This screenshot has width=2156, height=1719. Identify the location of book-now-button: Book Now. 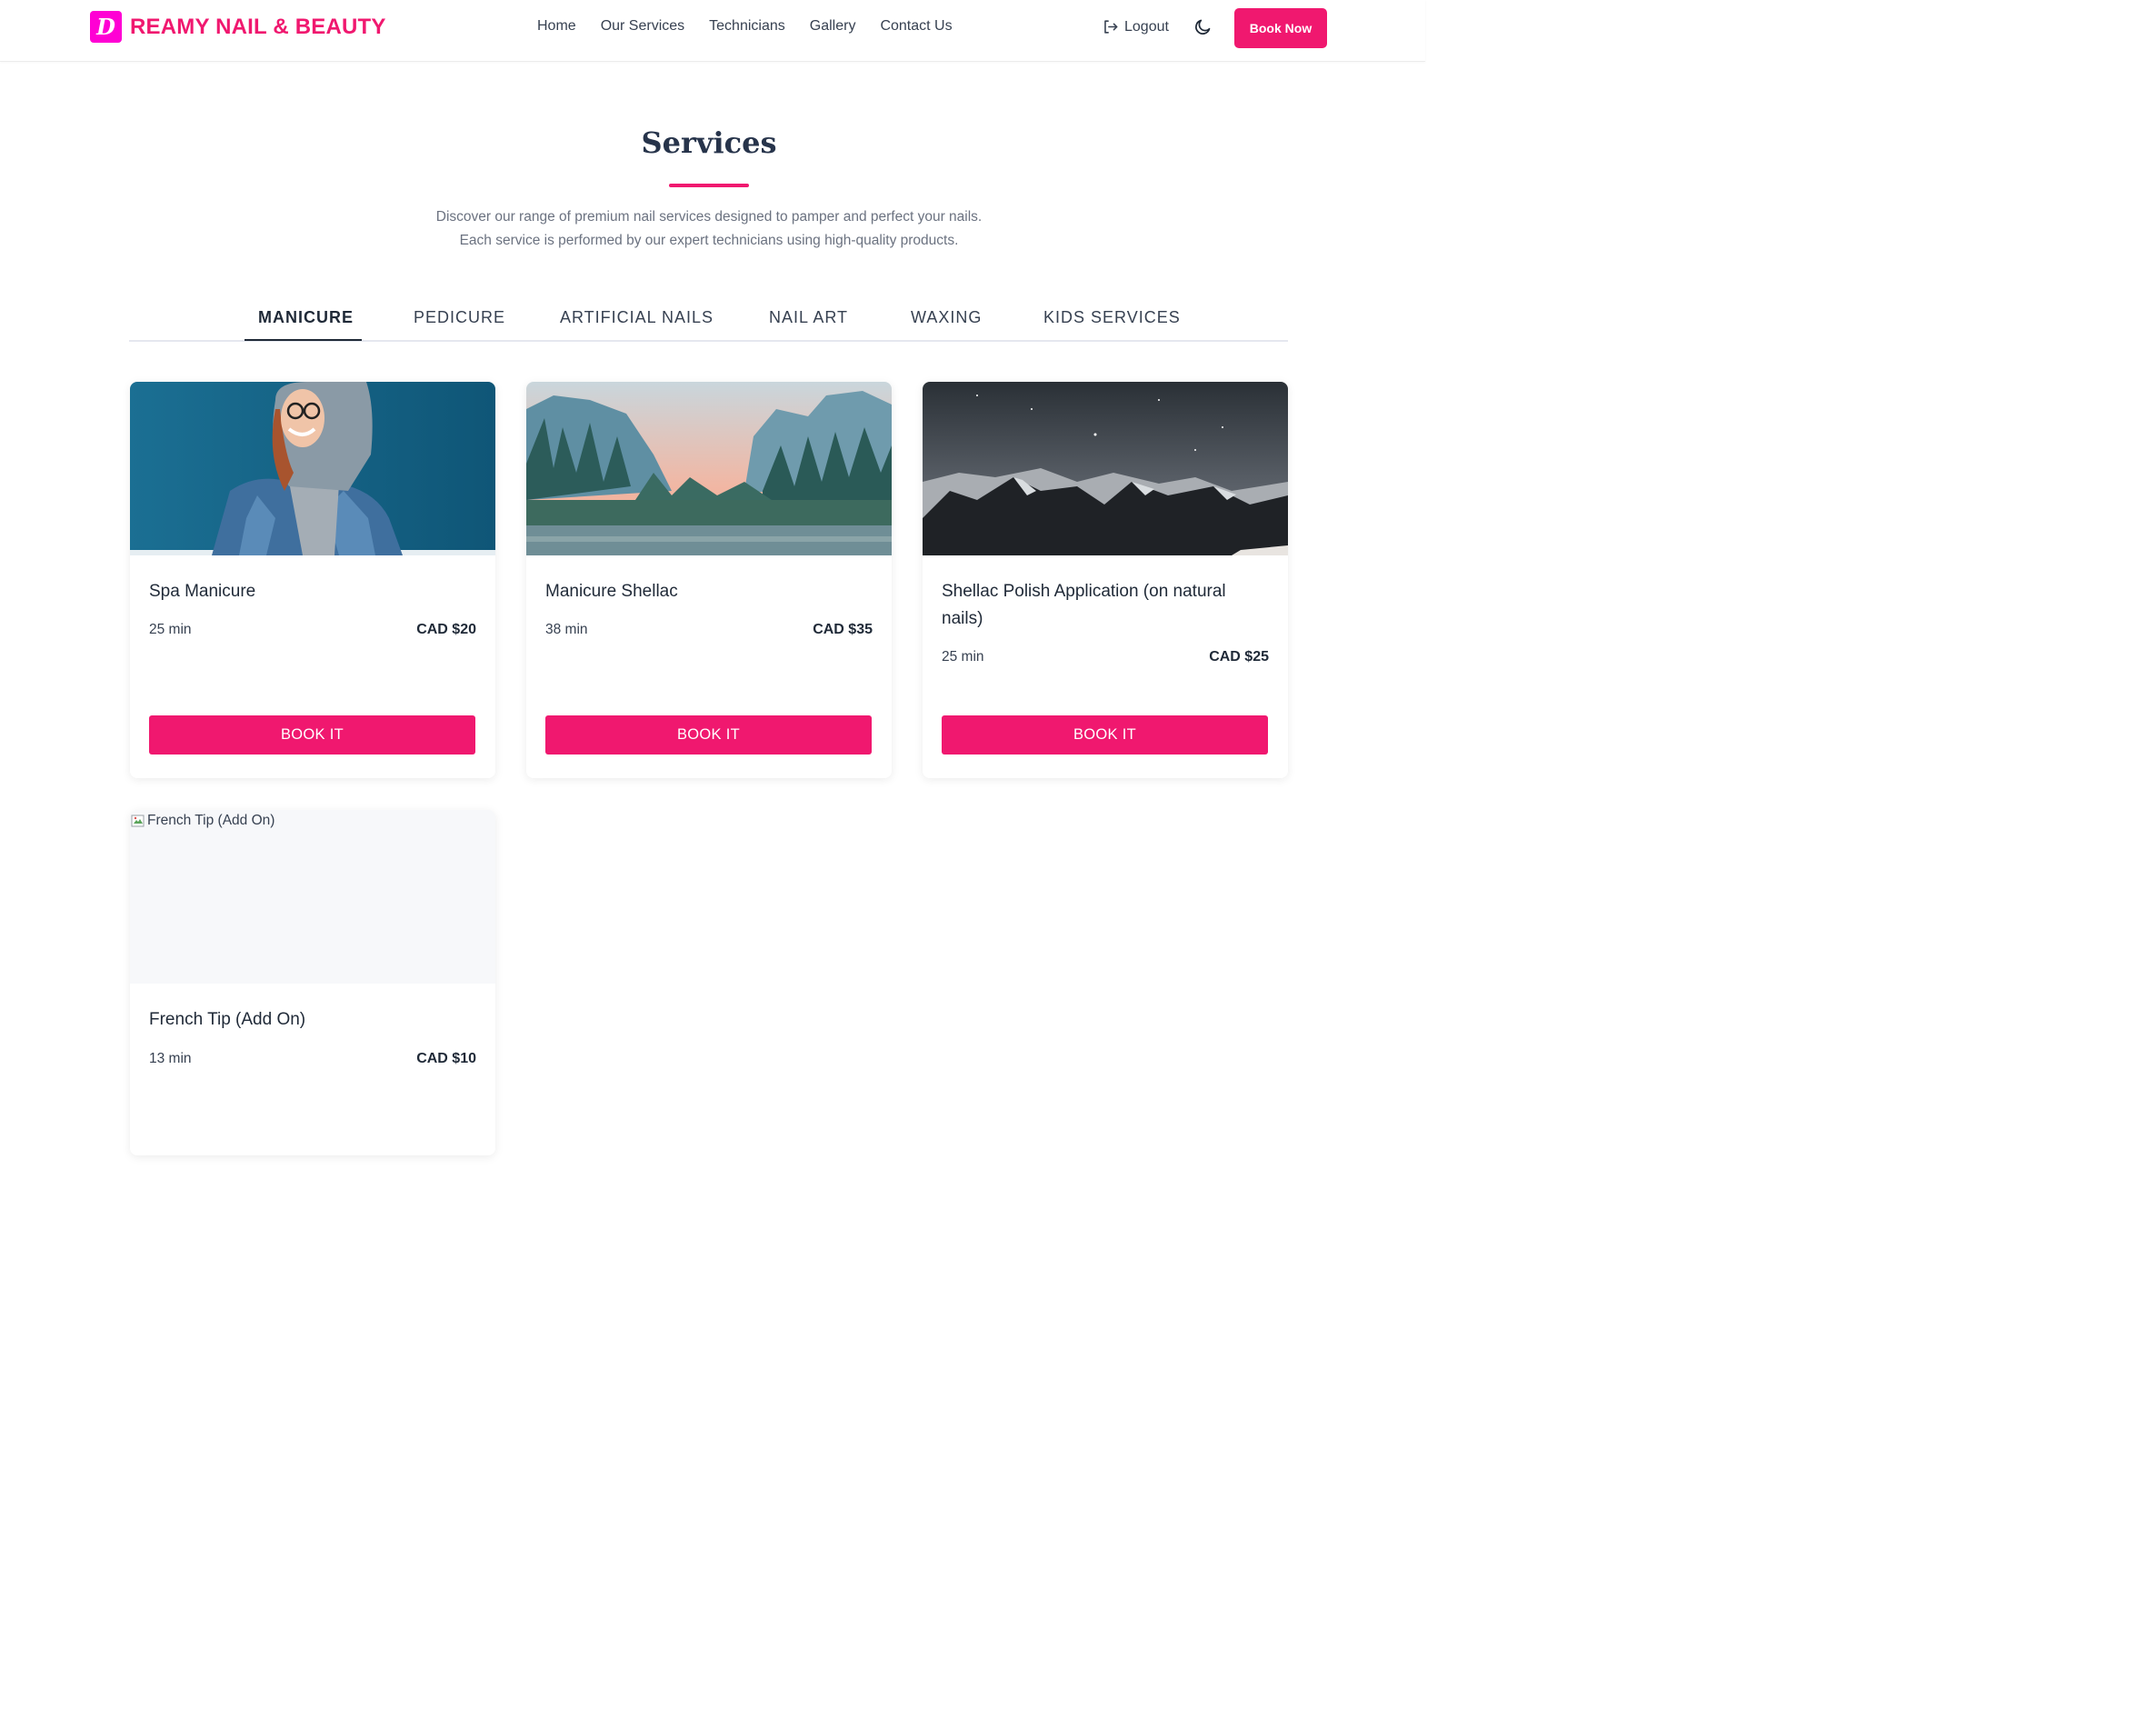
(1281, 28).